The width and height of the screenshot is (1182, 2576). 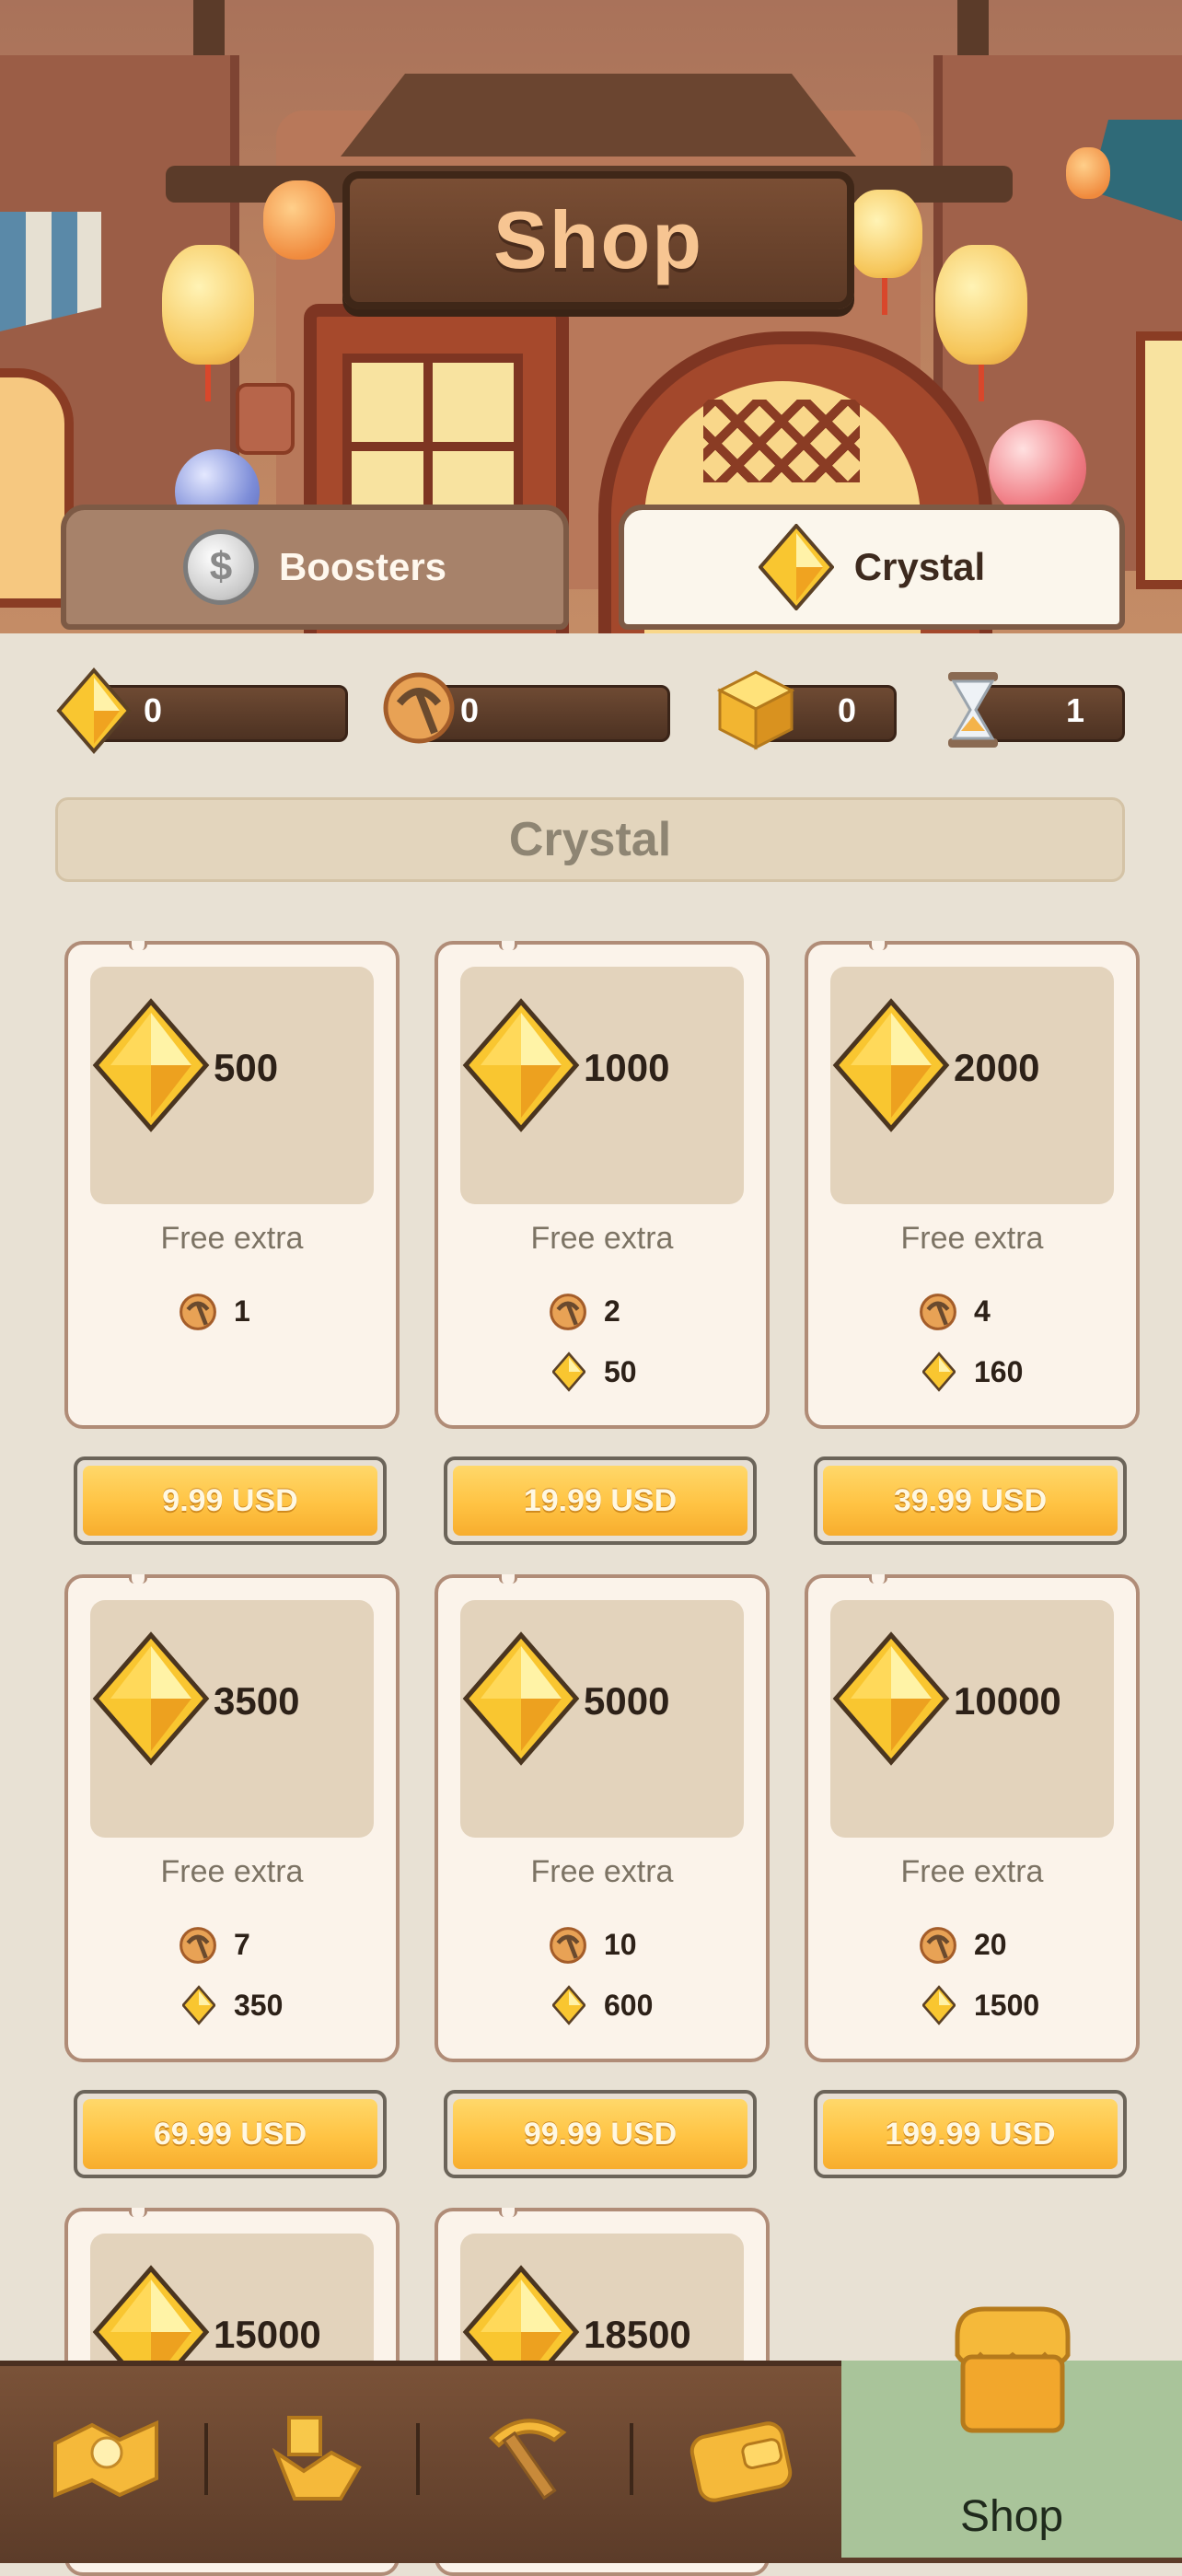 I want to click on gold-cube-icon, so click(x=755, y=711).